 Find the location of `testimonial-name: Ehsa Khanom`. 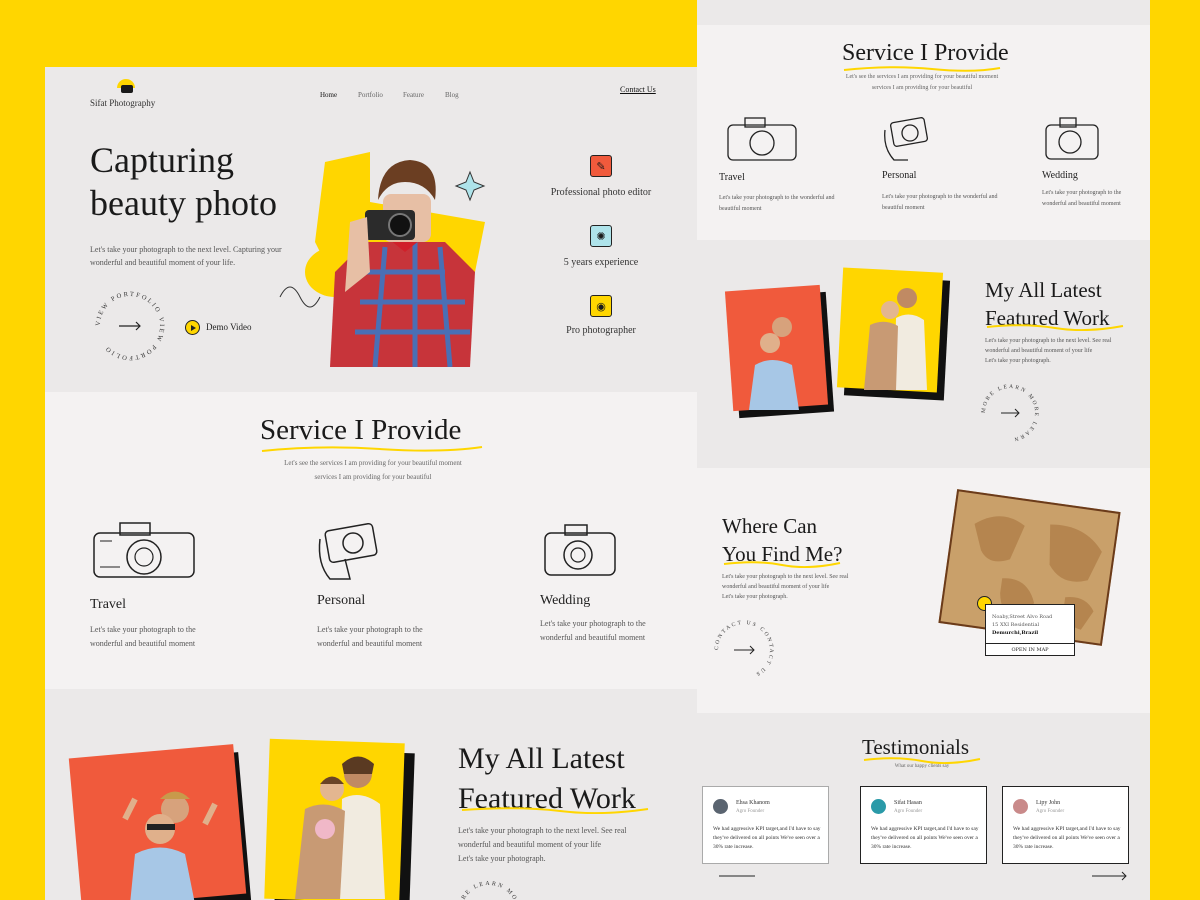

testimonial-name: Ehsa Khanom is located at coordinates (753, 803).